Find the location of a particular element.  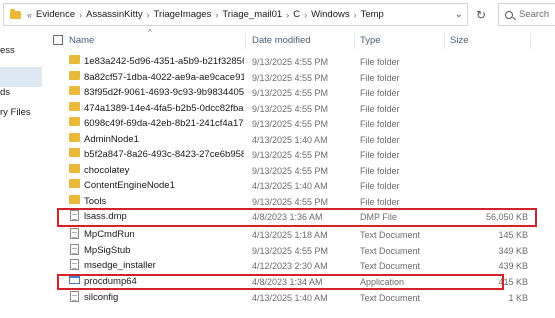

overflow-chevron-icon: « is located at coordinates (29, 15).